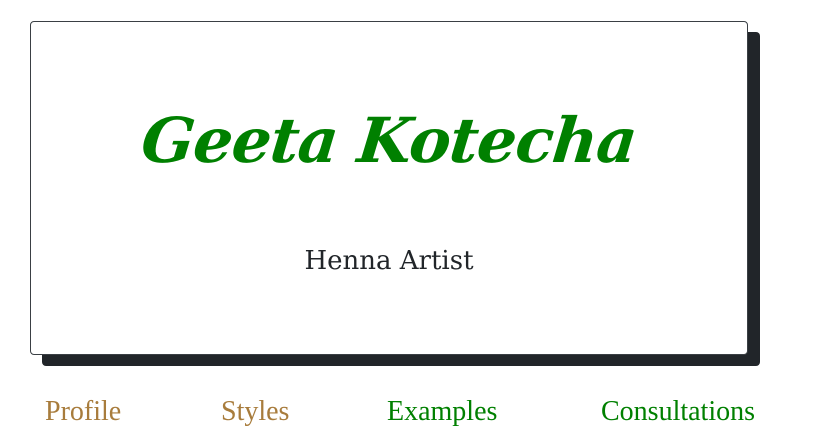 This screenshot has width=816, height=448. What do you see at coordinates (83, 412) in the screenshot?
I see `nav-link-profile: Profile` at bounding box center [83, 412].